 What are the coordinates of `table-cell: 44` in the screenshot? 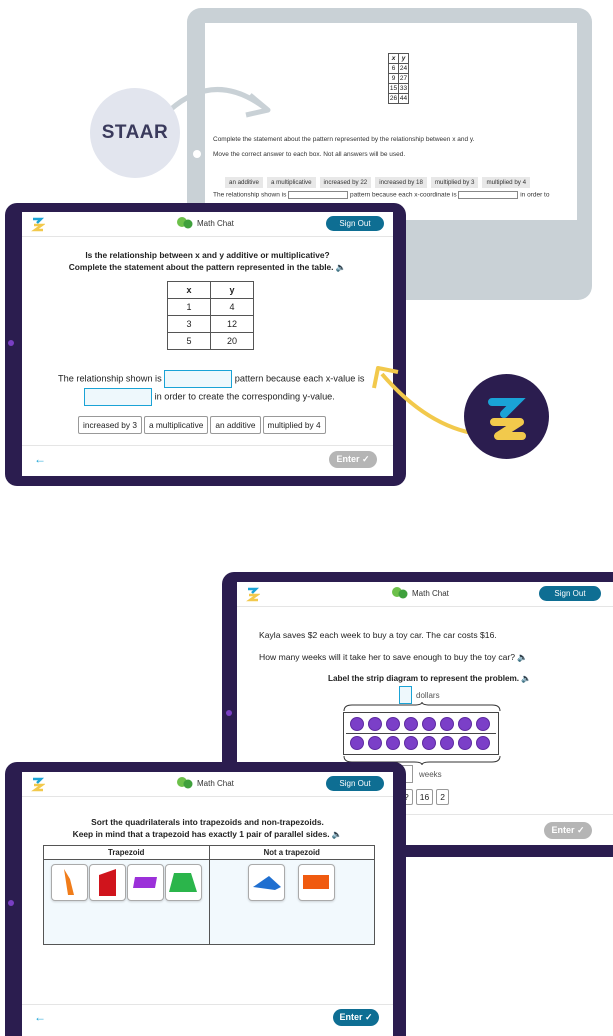 It's located at (403, 98).